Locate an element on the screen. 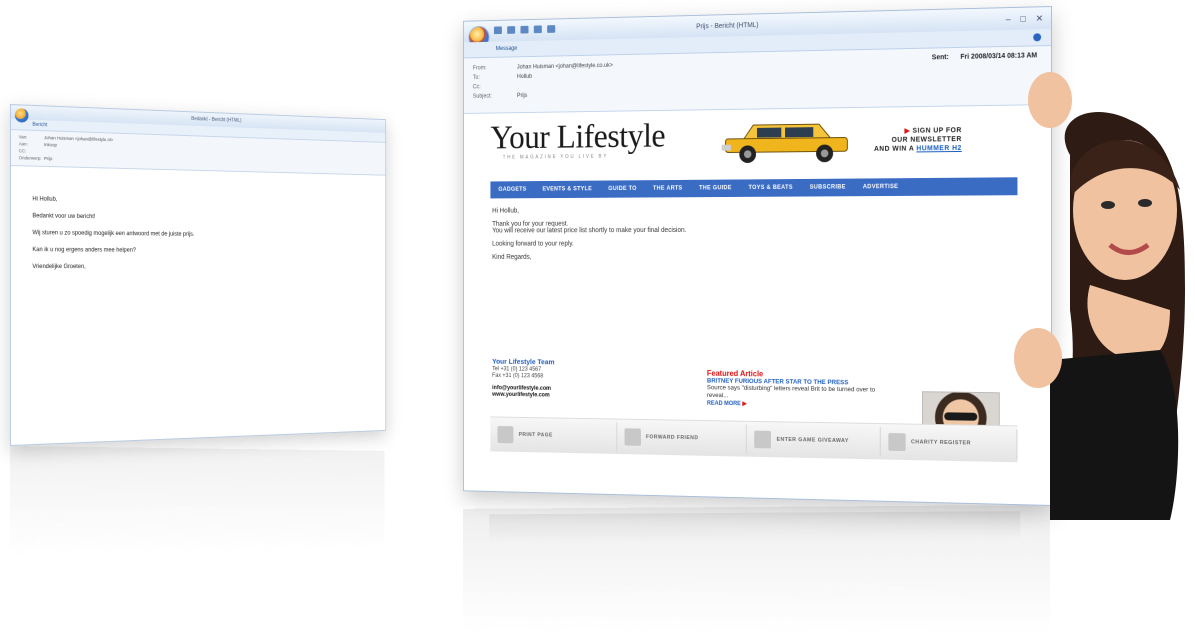  woman-photo is located at coordinates (1102, 295).